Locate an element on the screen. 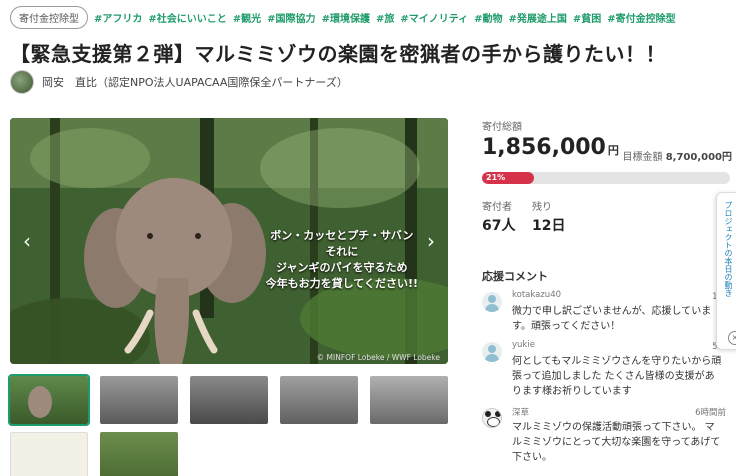  comment-user: 深草 is located at coordinates (520, 412).